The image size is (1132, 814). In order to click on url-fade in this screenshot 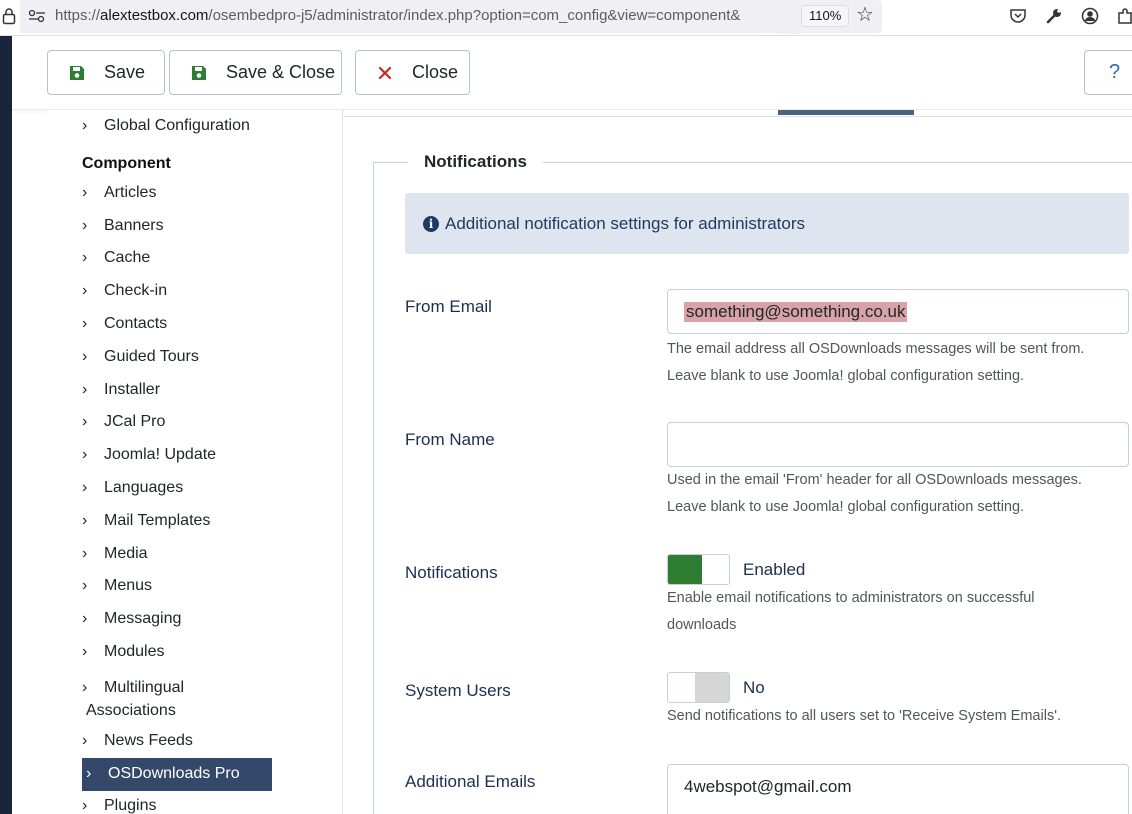, I will do `click(780, 17)`.